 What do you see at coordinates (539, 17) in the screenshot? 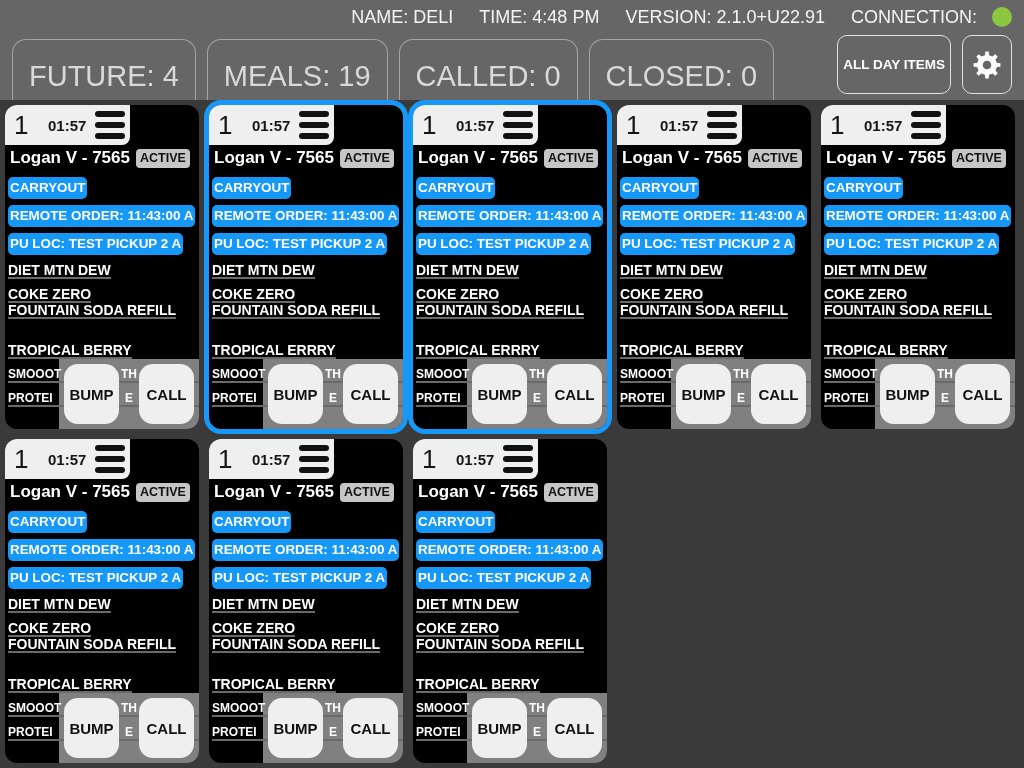
I see `time-label: TIME: 4:48 PM` at bounding box center [539, 17].